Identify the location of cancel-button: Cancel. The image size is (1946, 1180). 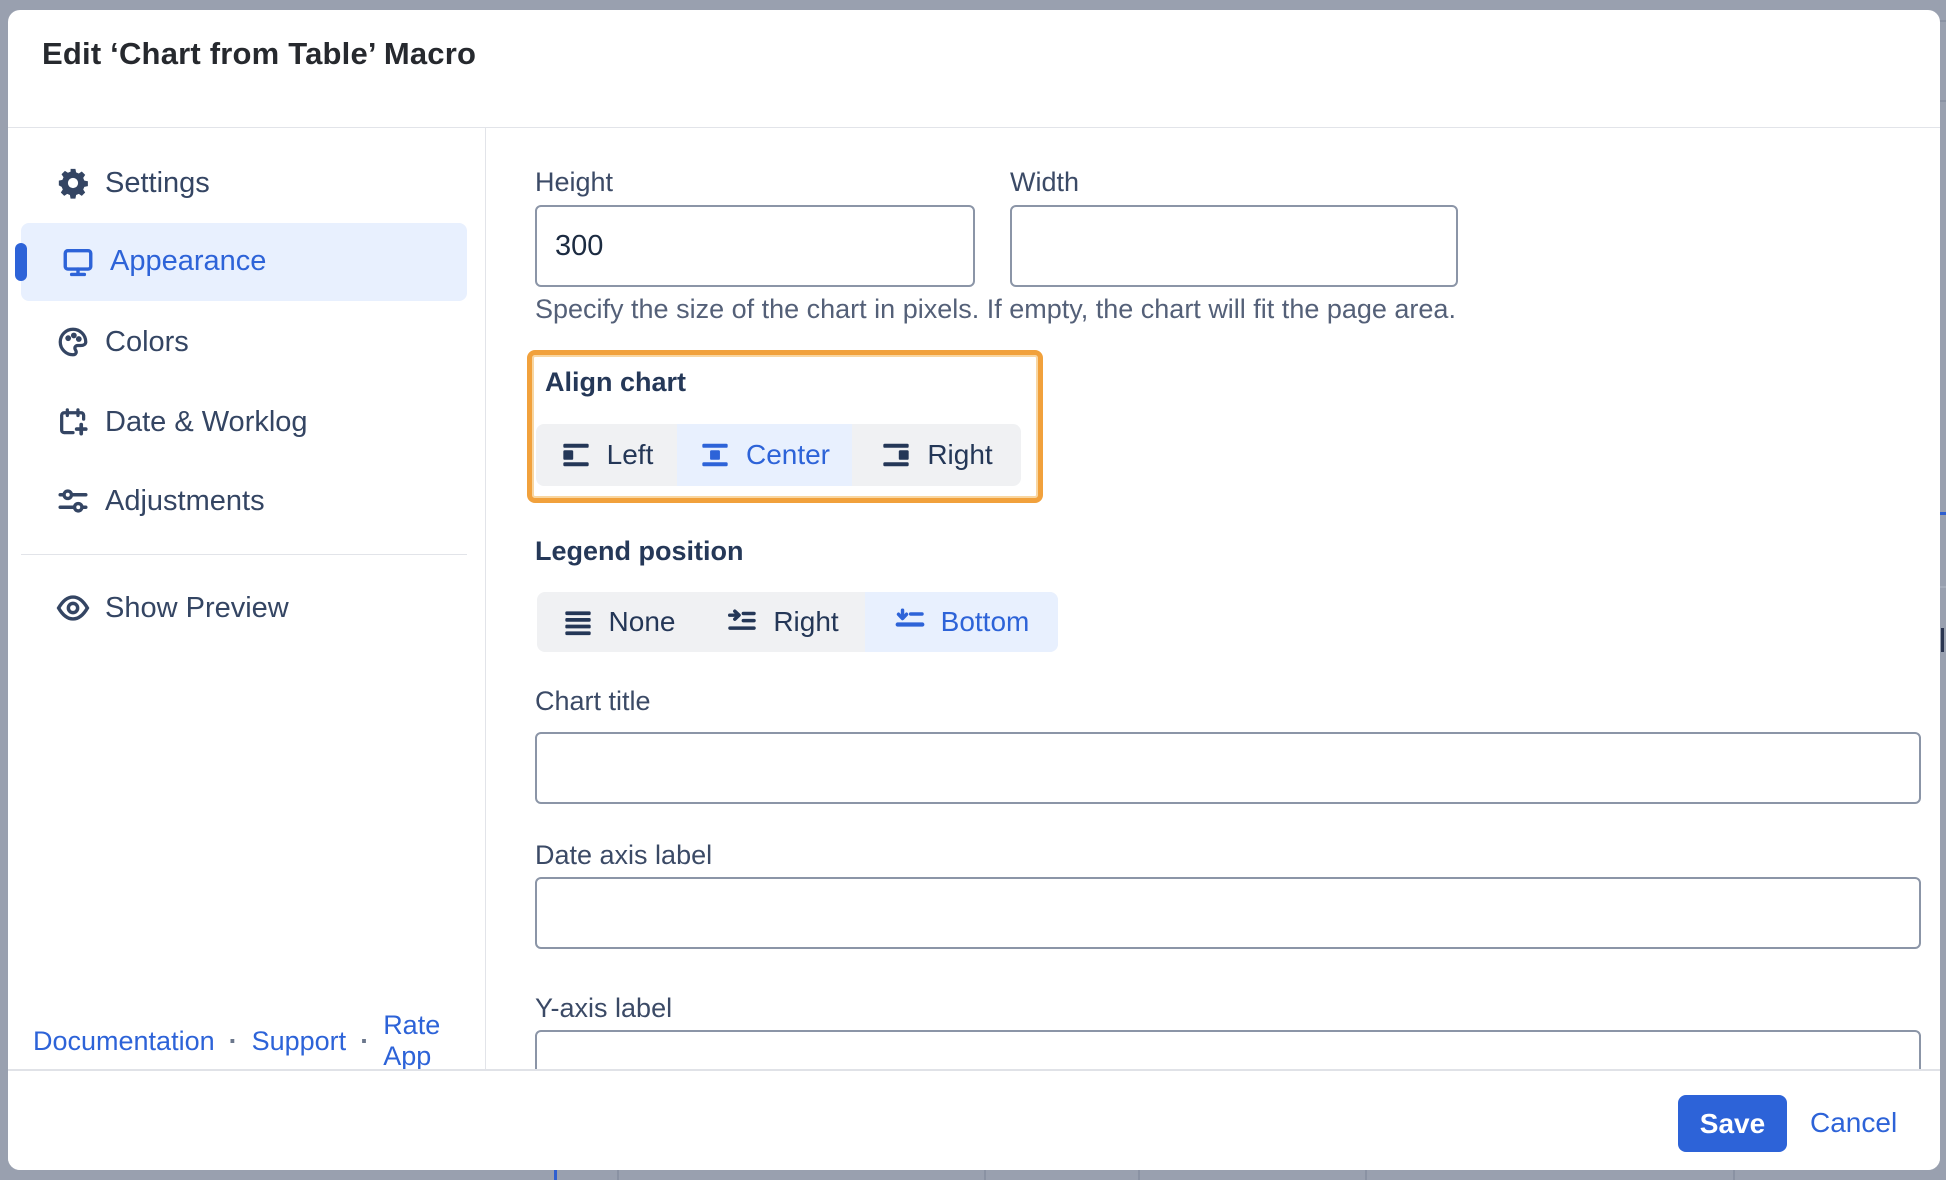
(1853, 1123).